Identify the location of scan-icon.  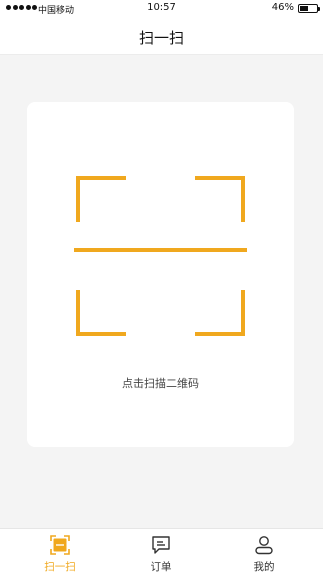
(60, 545).